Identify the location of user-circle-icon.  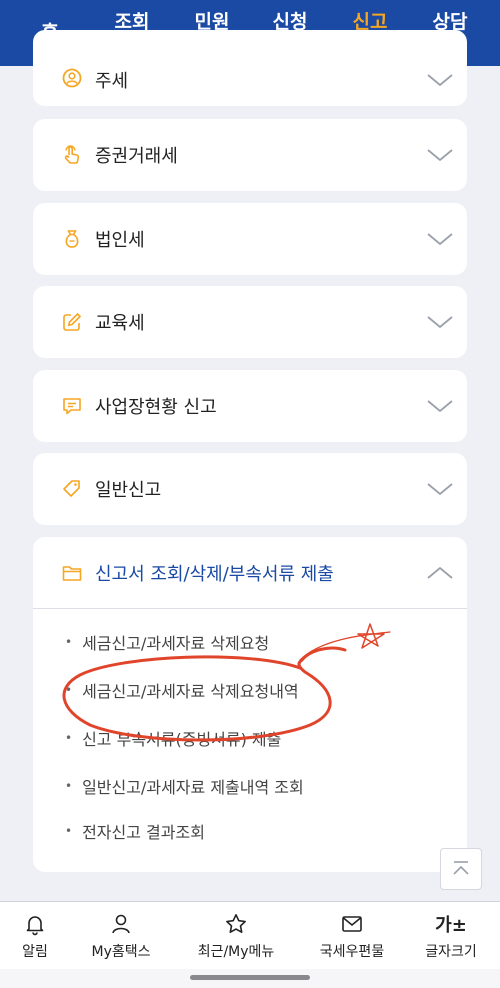
(72, 78).